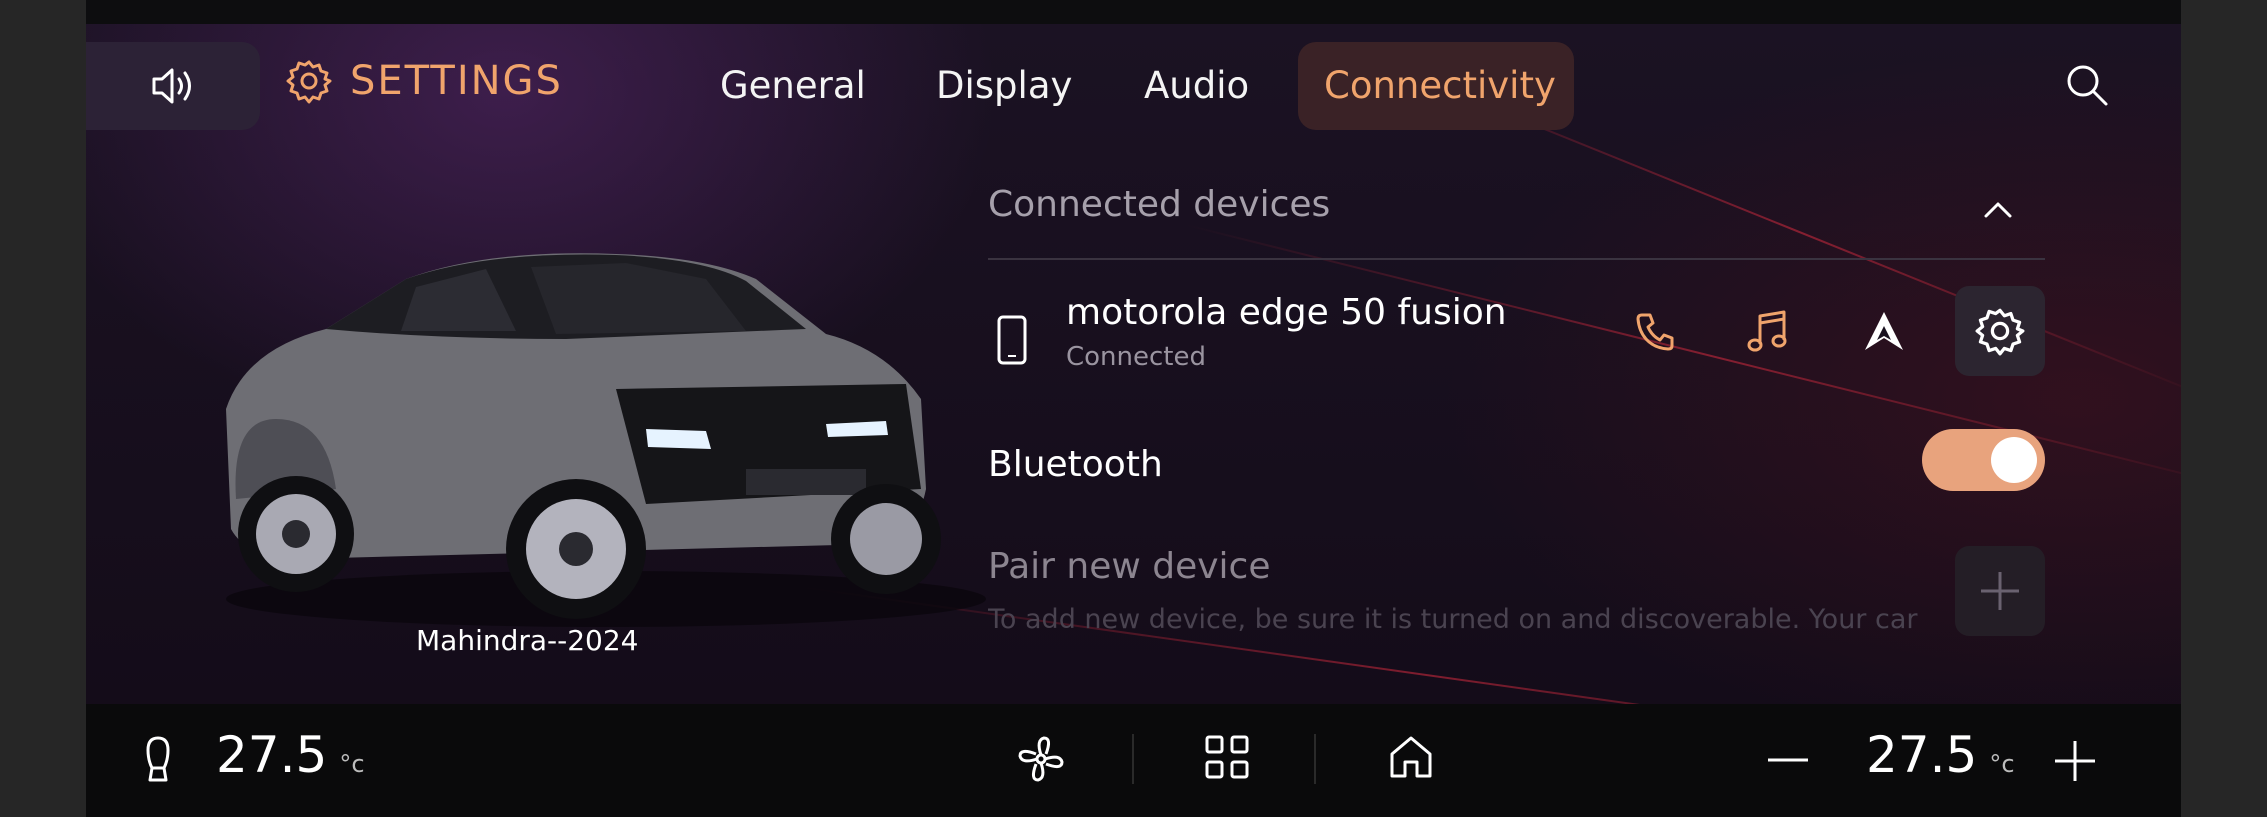  Describe the element at coordinates (1159, 204) in the screenshot. I see `connected-devices-title: Connected devices` at that location.